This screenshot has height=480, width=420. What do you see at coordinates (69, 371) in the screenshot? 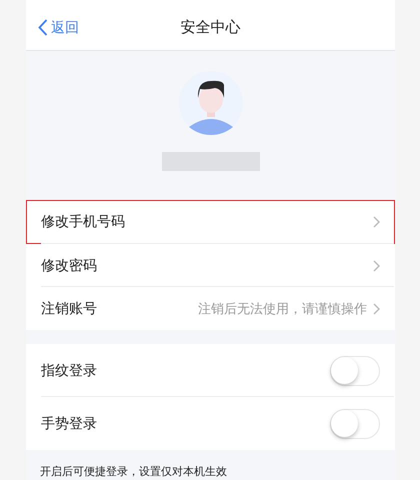
I see `row-label: 指纹登录` at bounding box center [69, 371].